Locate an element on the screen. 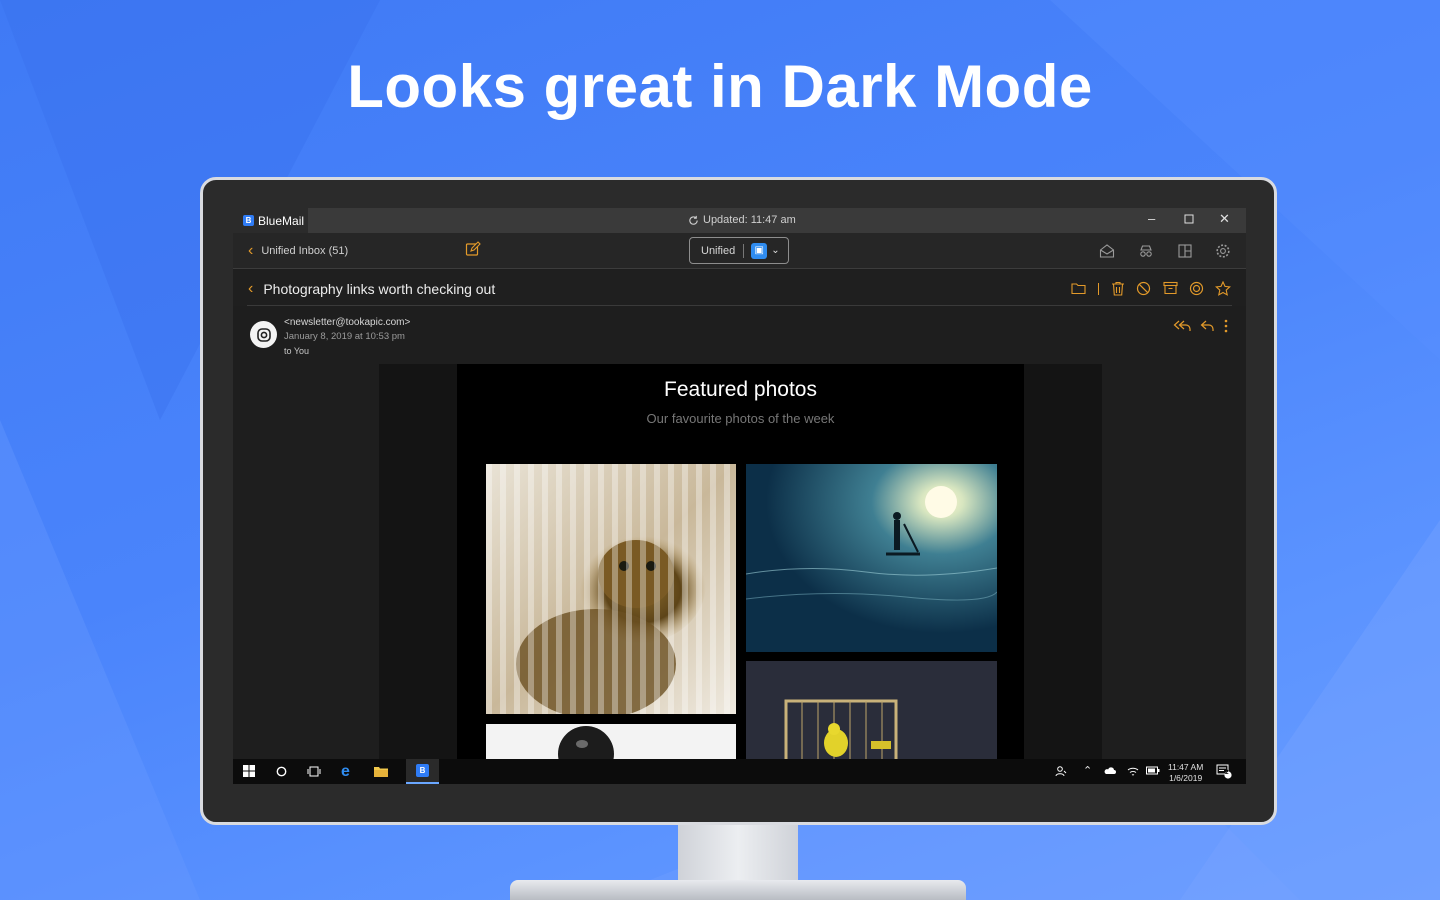  windows-taskbar: e B ⌃ 11:47 AM 1/6/2019 2 is located at coordinates (739, 771).